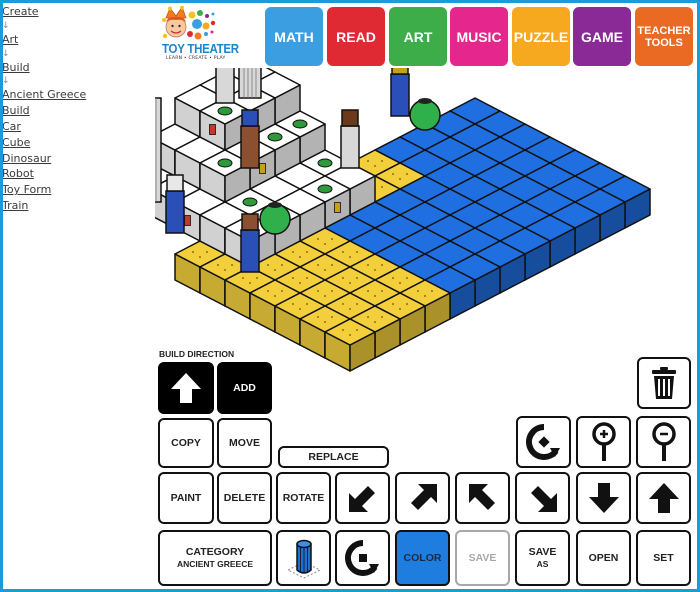 The width and height of the screenshot is (700, 592). Describe the element at coordinates (186, 443) in the screenshot. I see `copy-button: COPY` at that location.